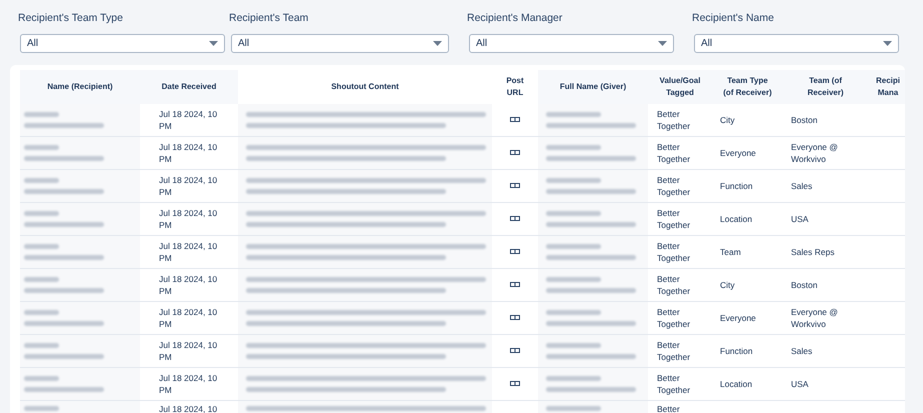 The image size is (923, 413). I want to click on column-header: Team (of Receiver), so click(825, 86).